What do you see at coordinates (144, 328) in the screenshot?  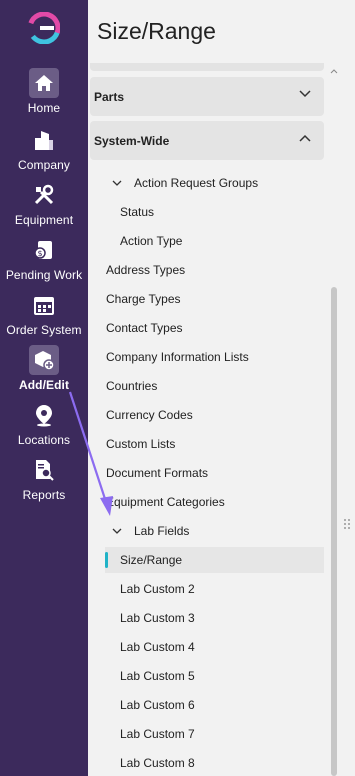 I see `tree-item-label: Contact Types` at bounding box center [144, 328].